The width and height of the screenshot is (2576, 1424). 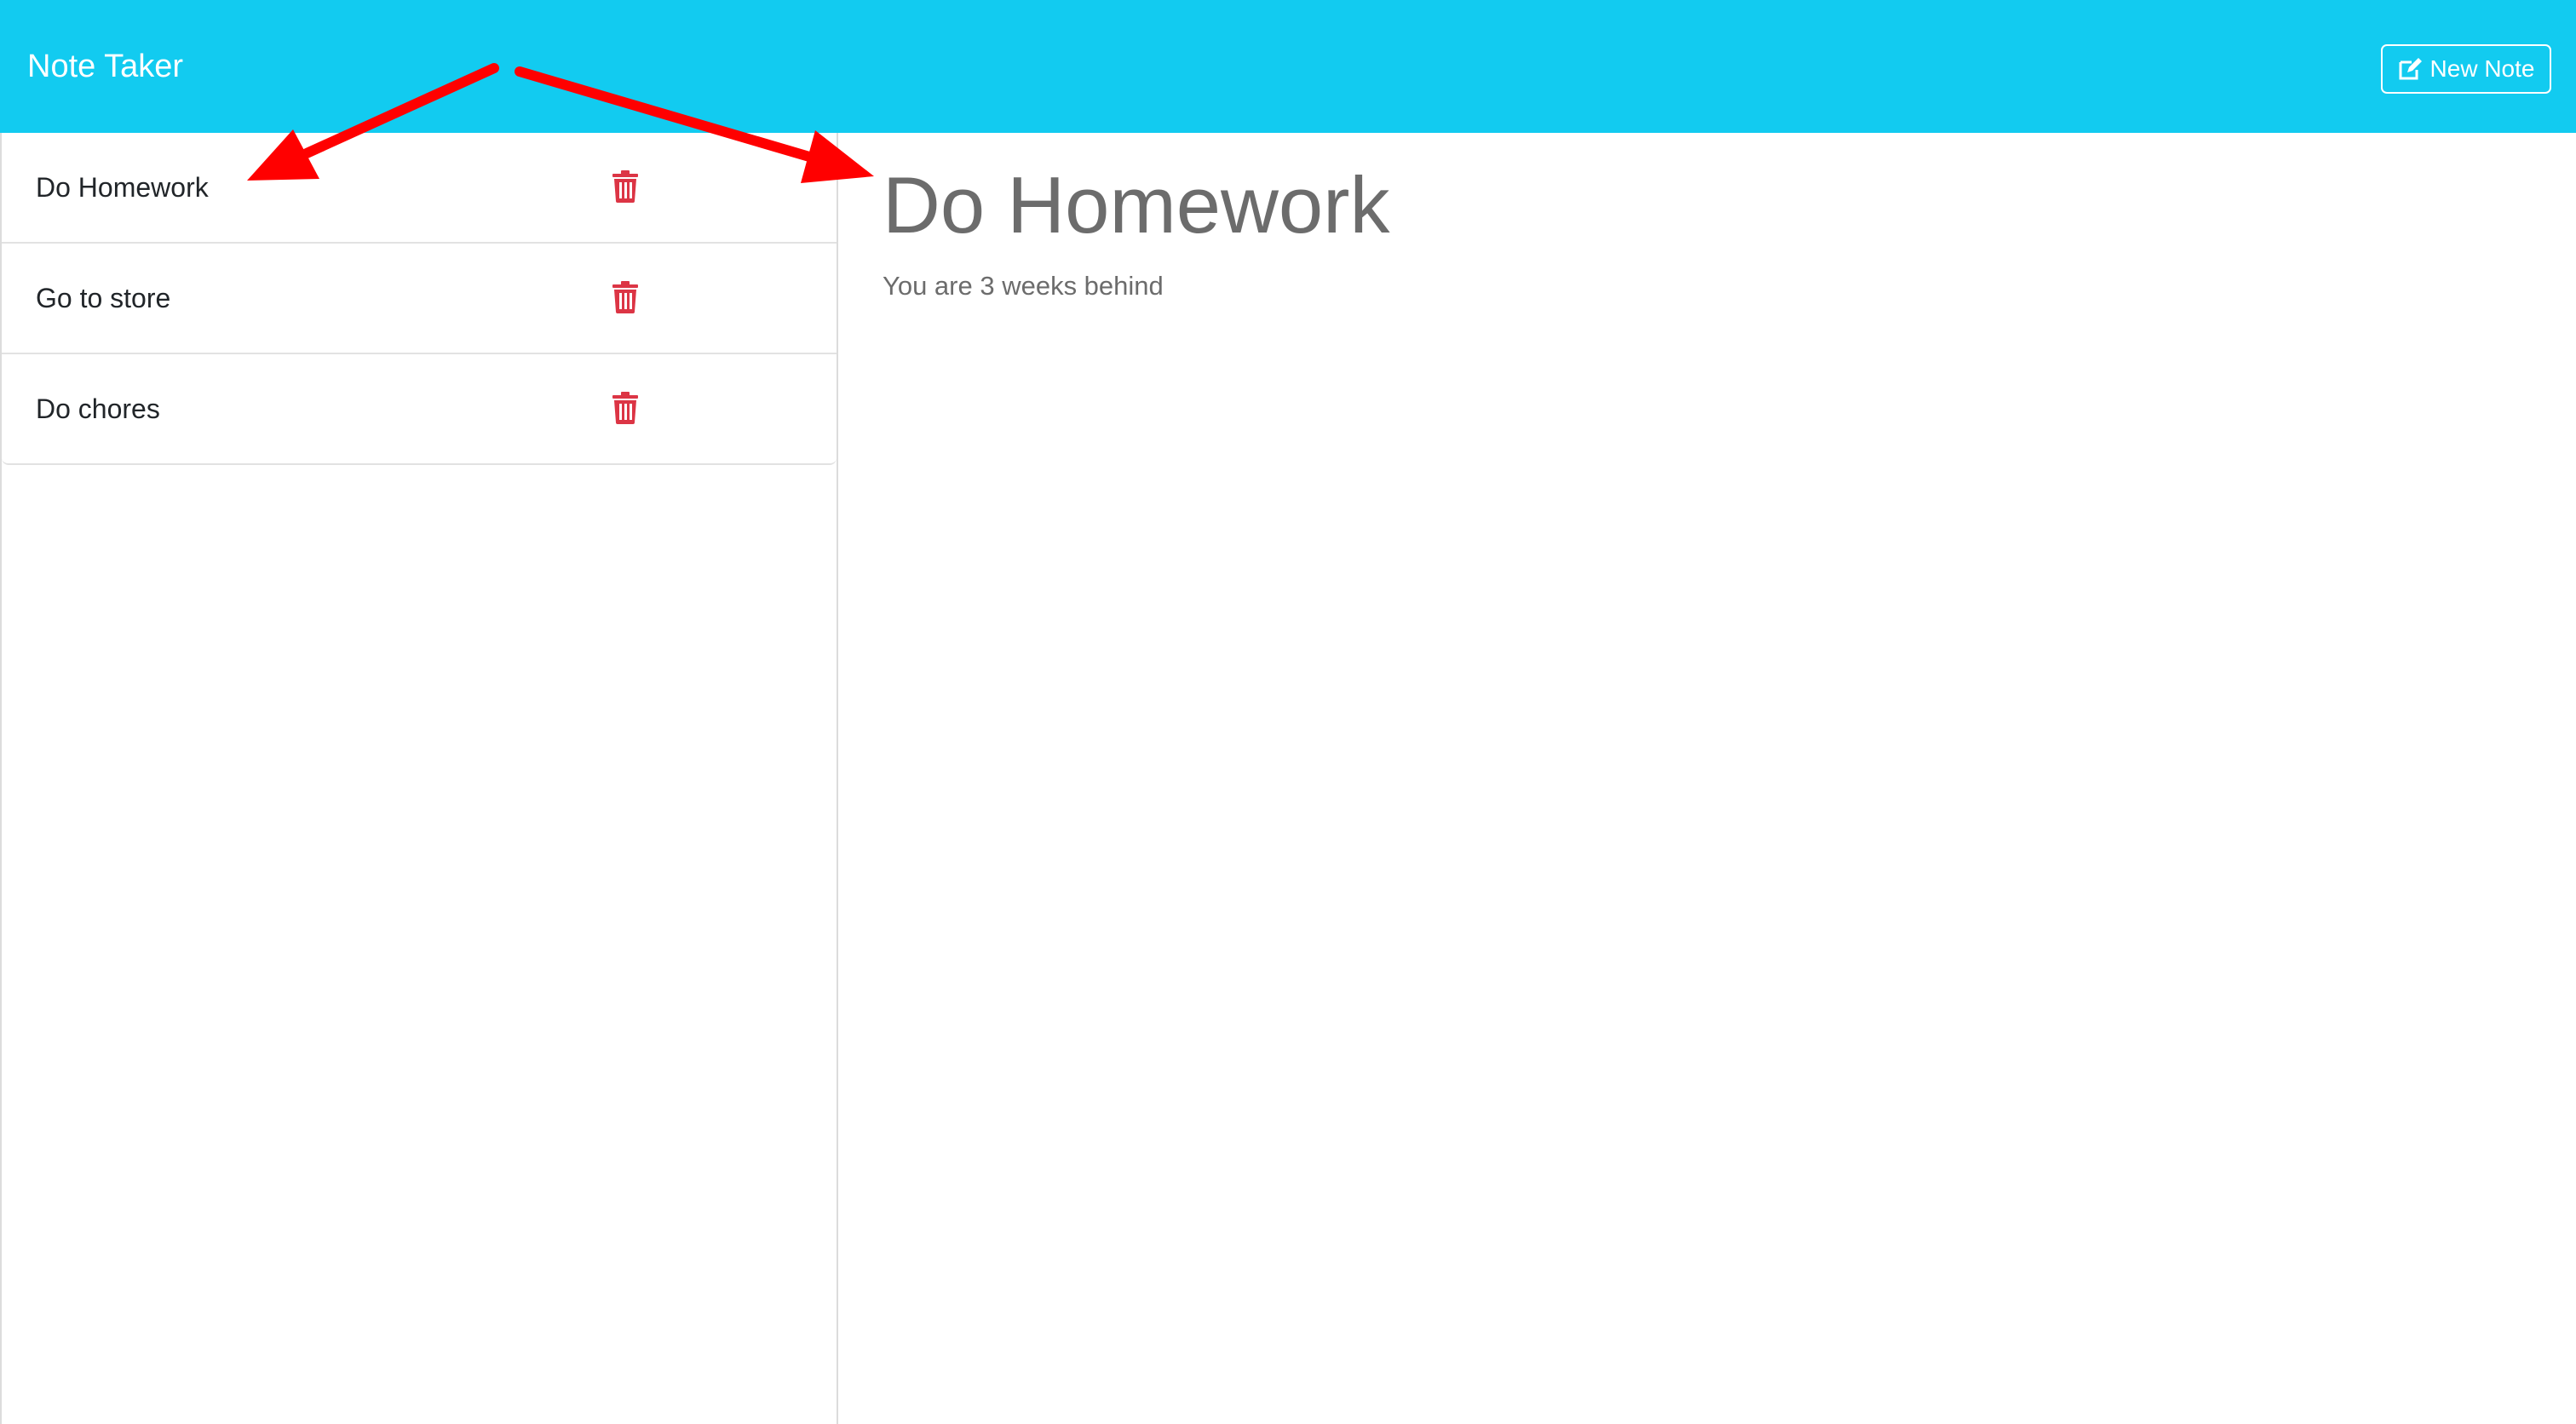 What do you see at coordinates (420, 189) in the screenshot?
I see `list-item: Do Homework` at bounding box center [420, 189].